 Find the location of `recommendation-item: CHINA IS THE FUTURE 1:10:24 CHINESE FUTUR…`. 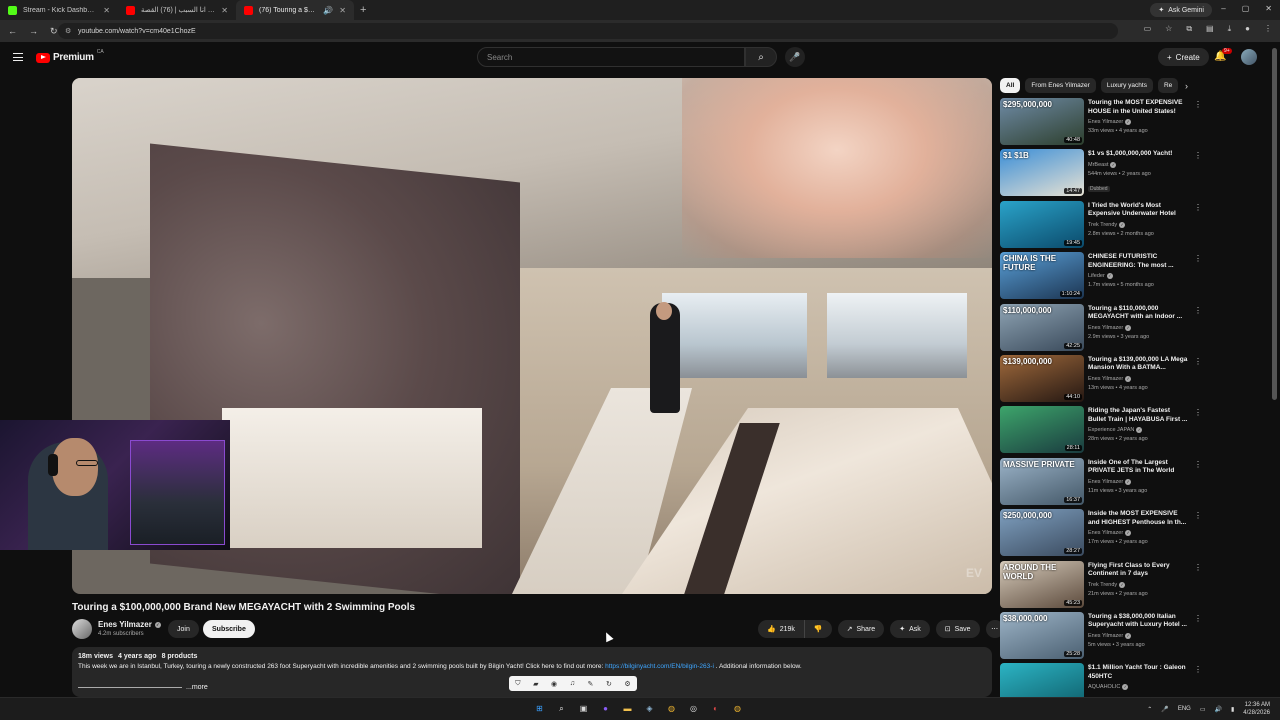

recommendation-item: CHINA IS THE FUTURE 1:10:24 CHINESE FUTUR… is located at coordinates (1105, 276).